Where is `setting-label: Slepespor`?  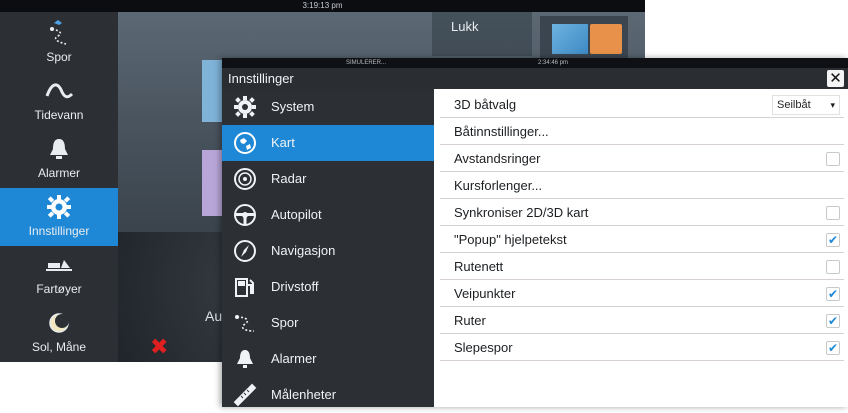 setting-label: Slepespor is located at coordinates (483, 347).